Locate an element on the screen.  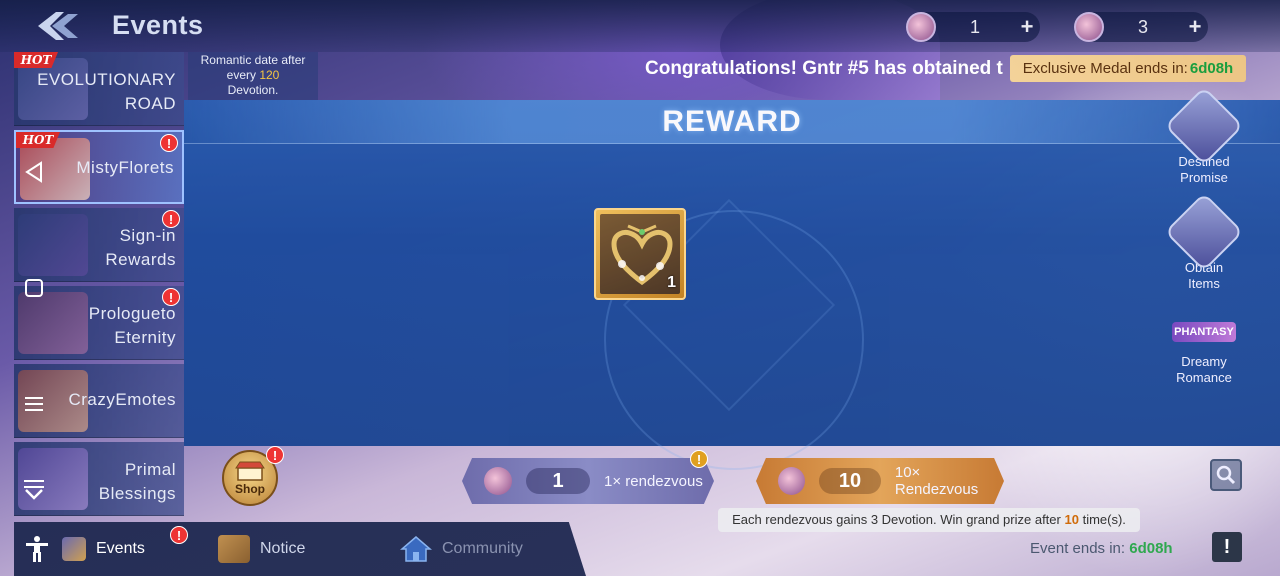
collapse-down-icon is located at coordinates (34, 490).